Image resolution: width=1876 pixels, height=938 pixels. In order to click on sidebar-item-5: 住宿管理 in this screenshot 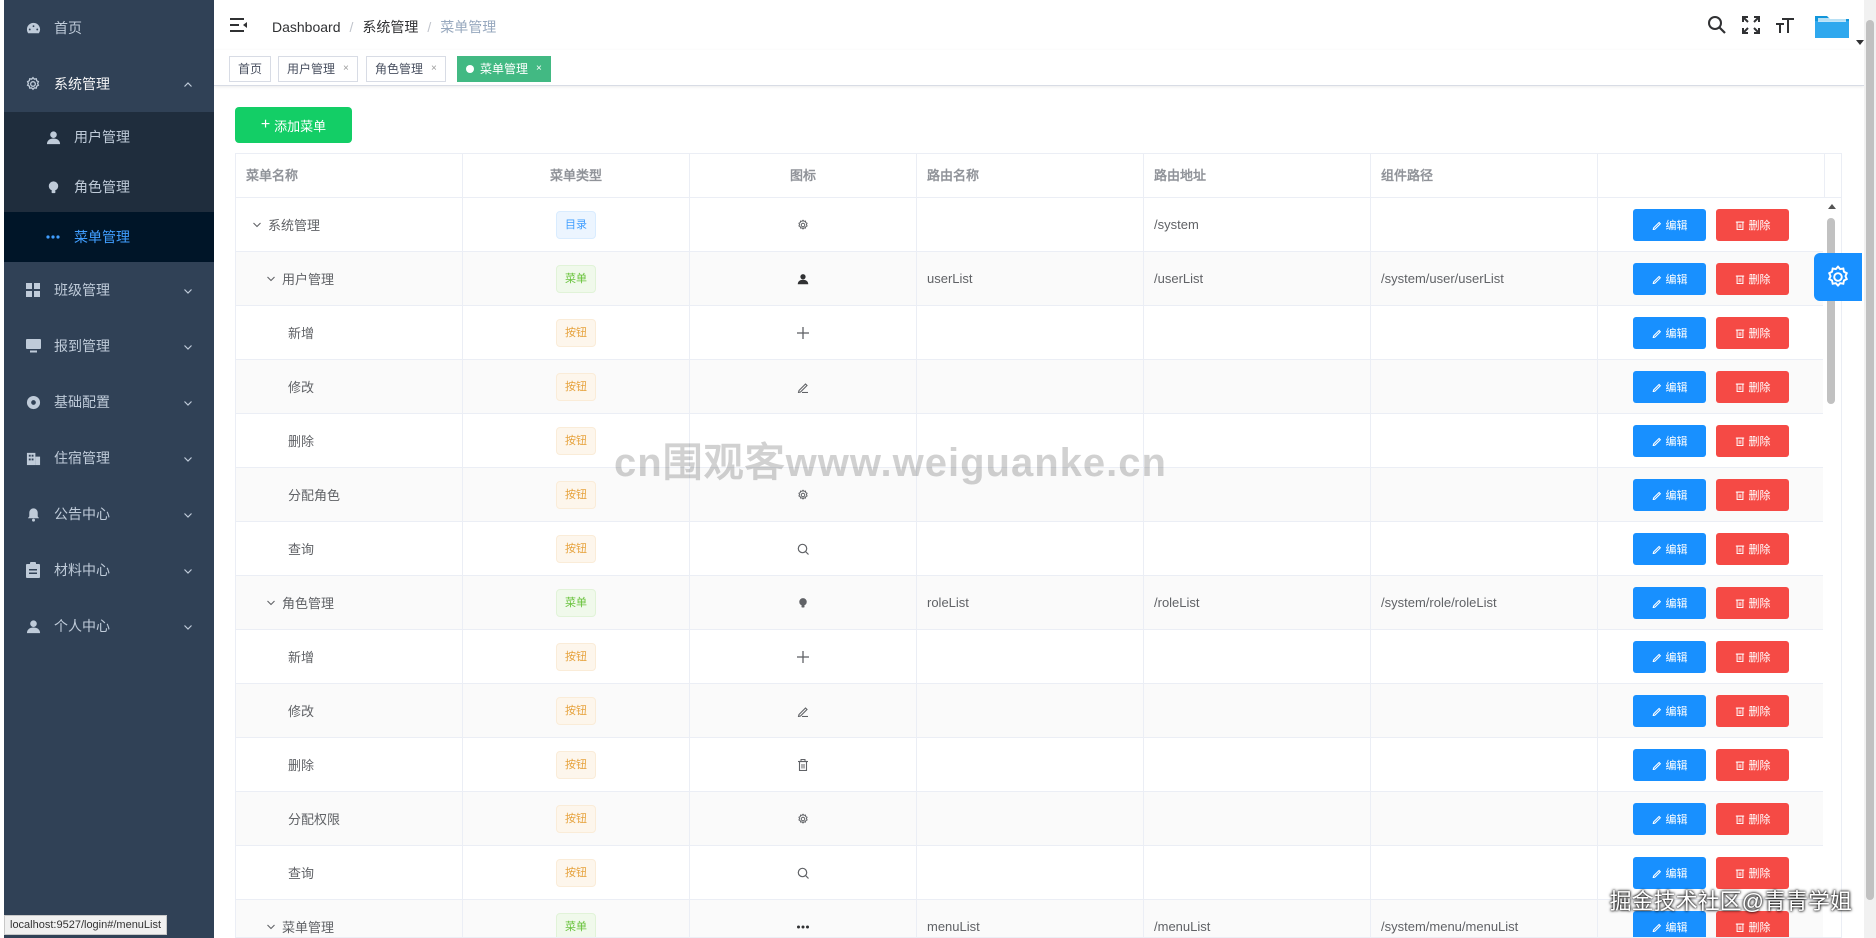, I will do `click(109, 458)`.